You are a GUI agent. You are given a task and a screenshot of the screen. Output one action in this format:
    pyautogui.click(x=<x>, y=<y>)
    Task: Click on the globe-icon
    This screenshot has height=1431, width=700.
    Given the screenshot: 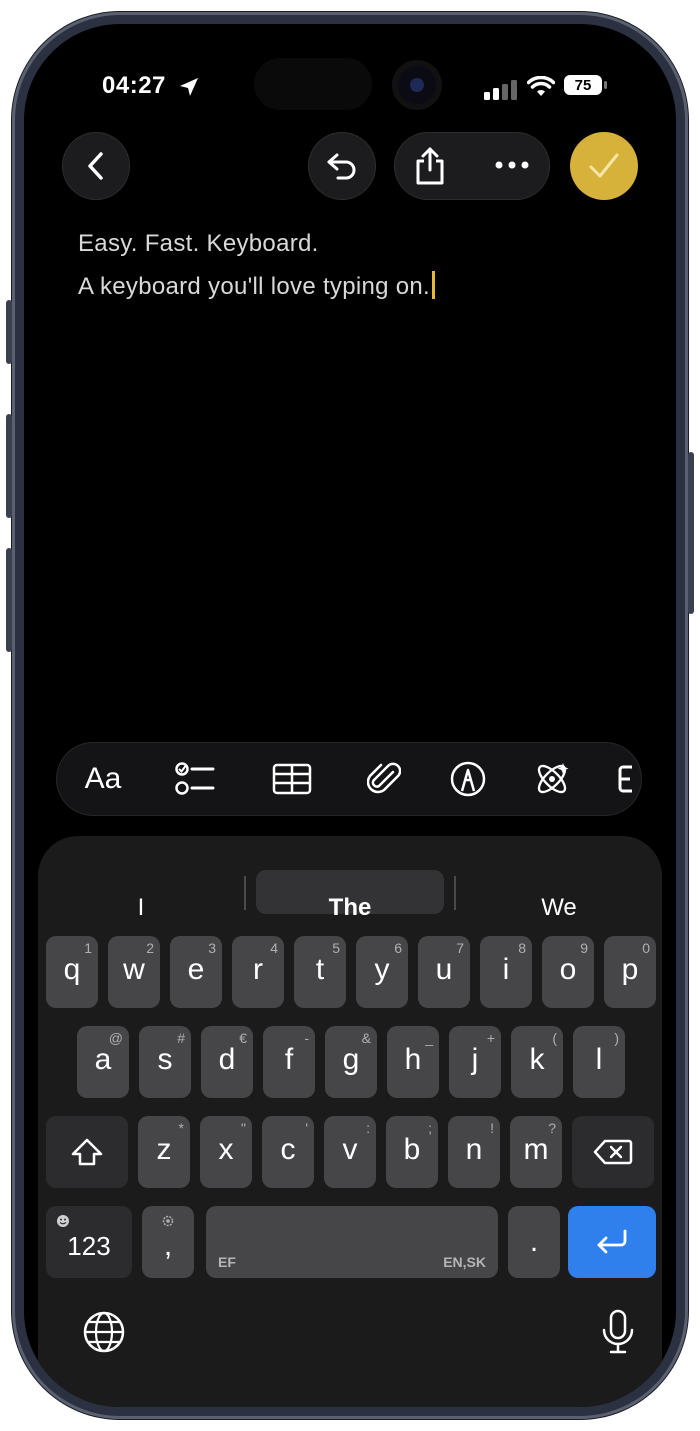 What is the action you would take?
    pyautogui.click(x=104, y=1332)
    